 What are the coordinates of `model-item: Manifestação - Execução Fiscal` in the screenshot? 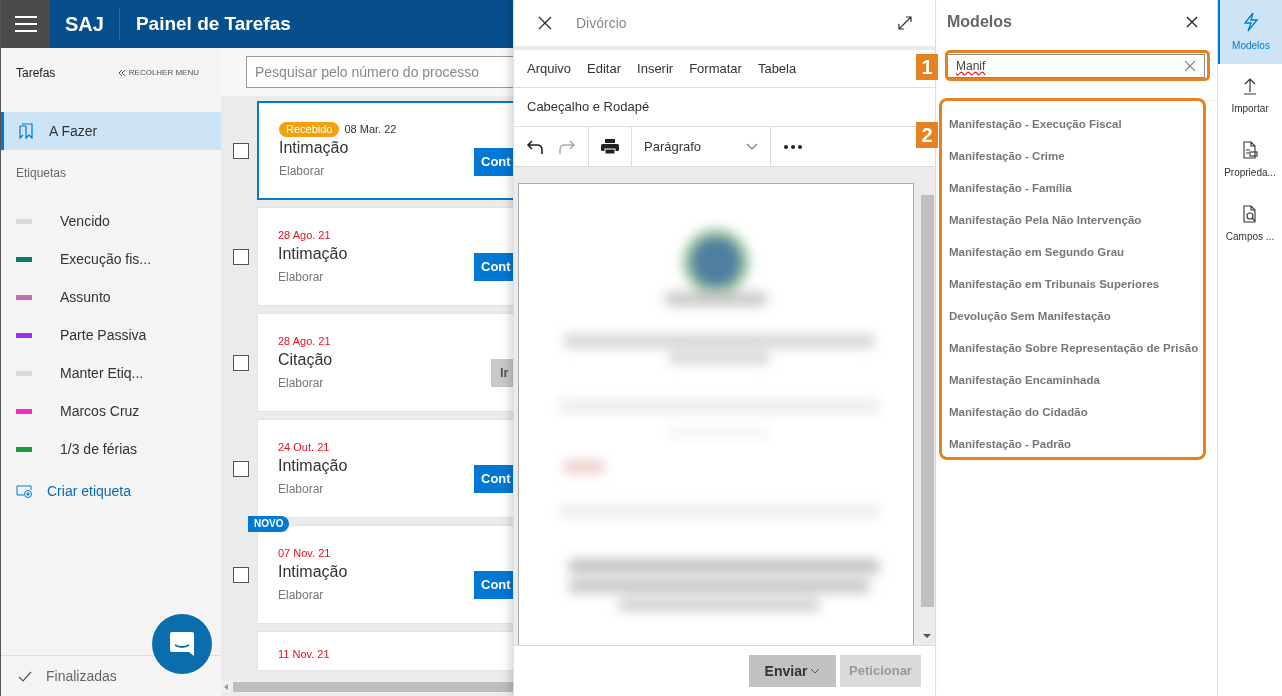 It's located at (1083, 125).